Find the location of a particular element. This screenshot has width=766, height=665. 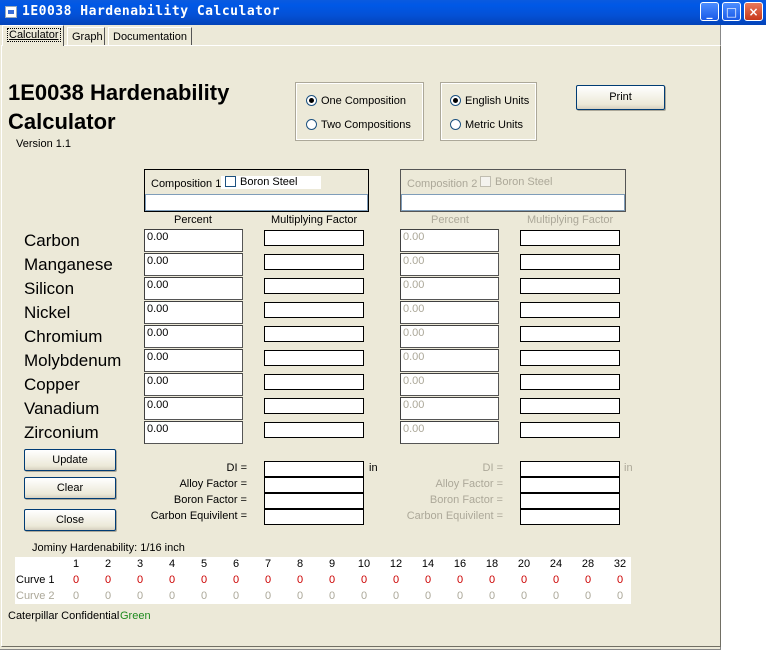

jominy-distance: 32 is located at coordinates (620, 564).